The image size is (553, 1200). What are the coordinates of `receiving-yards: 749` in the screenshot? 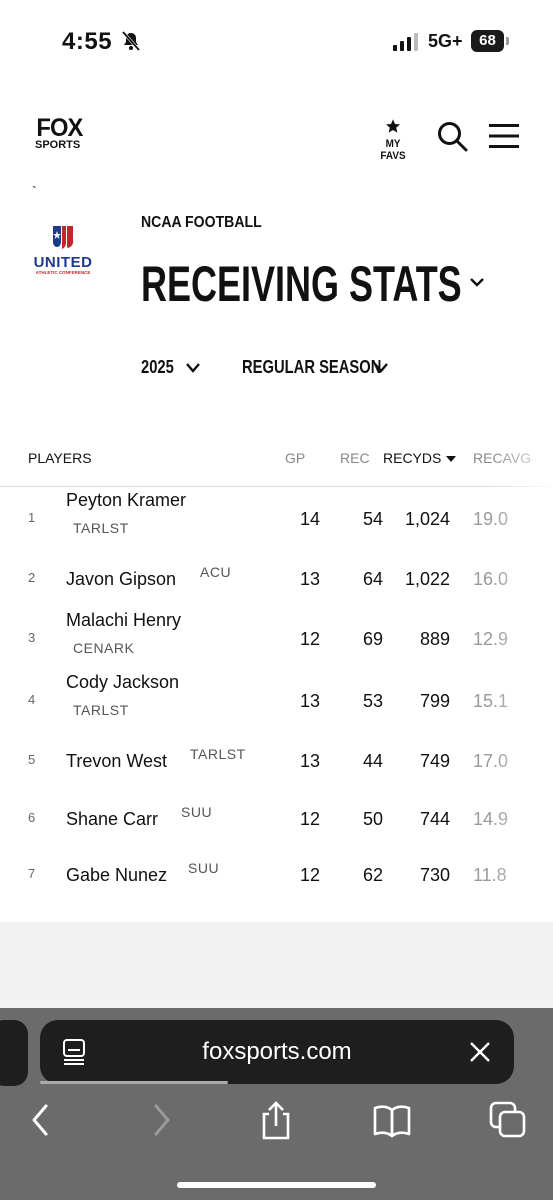 It's located at (434, 761).